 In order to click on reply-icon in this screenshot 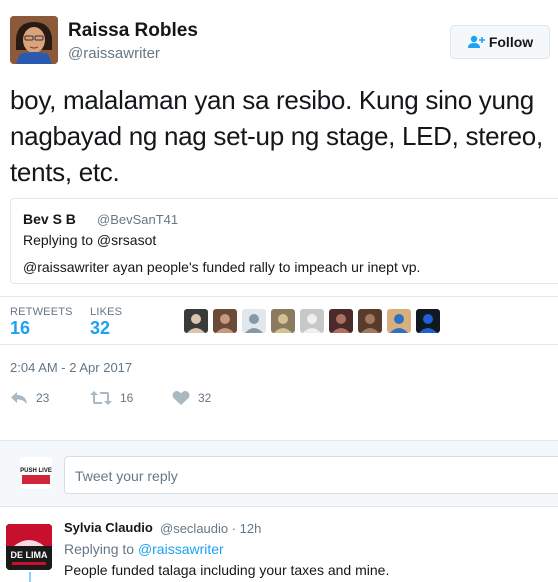, I will do `click(19, 398)`.